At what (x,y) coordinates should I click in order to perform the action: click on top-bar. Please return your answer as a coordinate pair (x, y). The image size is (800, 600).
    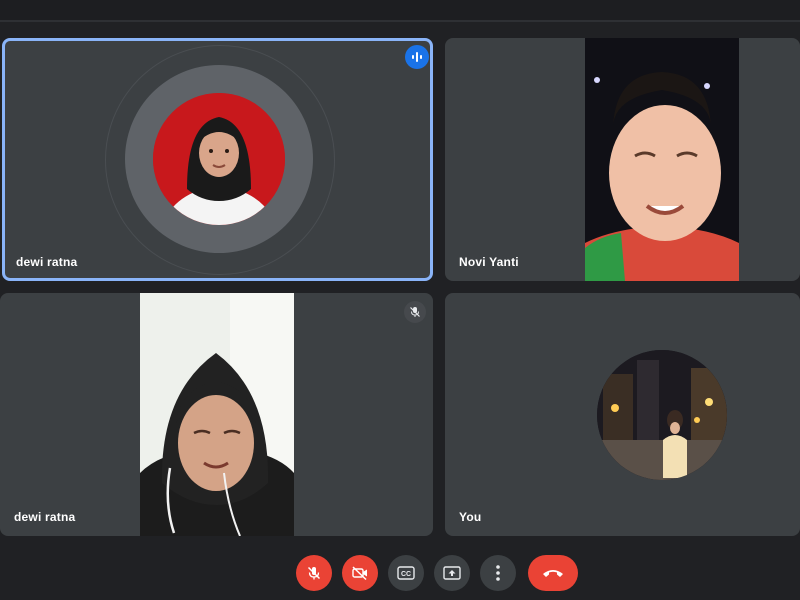
    Looking at the image, I should click on (400, 11).